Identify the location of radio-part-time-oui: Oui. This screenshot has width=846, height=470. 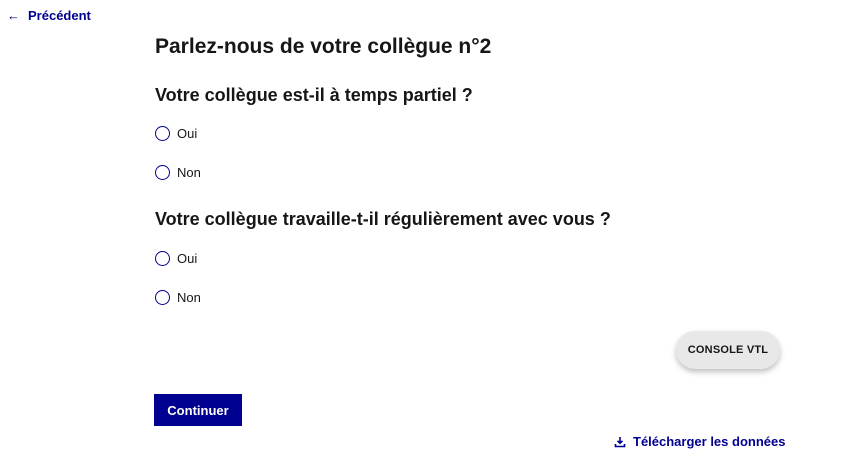
(176, 133).